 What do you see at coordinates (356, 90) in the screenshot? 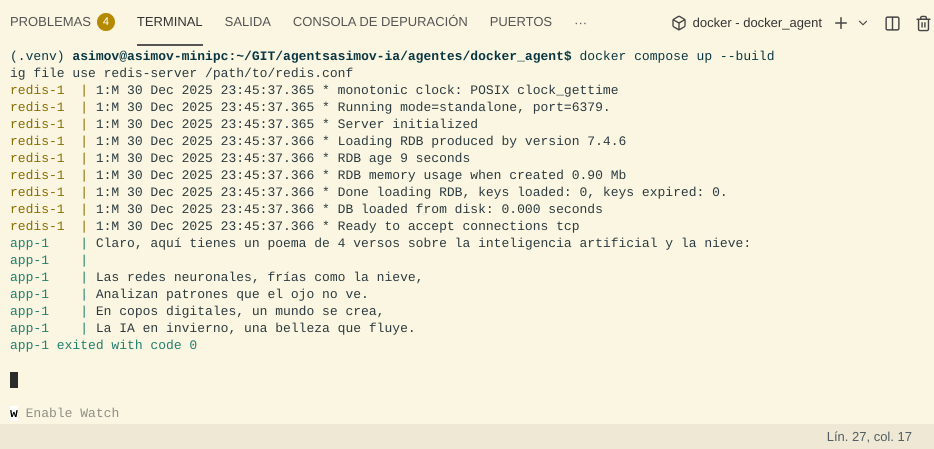
I see `log-message: 1:M 30 Dec 2025 23:45:37.365 * monotonic clock: POSIX clock_gettime` at bounding box center [356, 90].